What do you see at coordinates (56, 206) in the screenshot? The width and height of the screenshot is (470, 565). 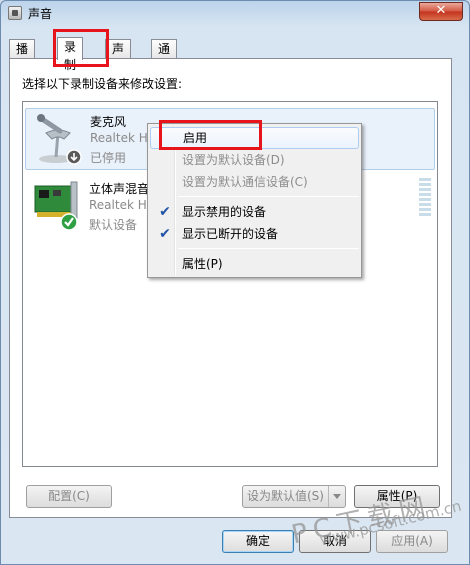 I see `sound-card-icon` at bounding box center [56, 206].